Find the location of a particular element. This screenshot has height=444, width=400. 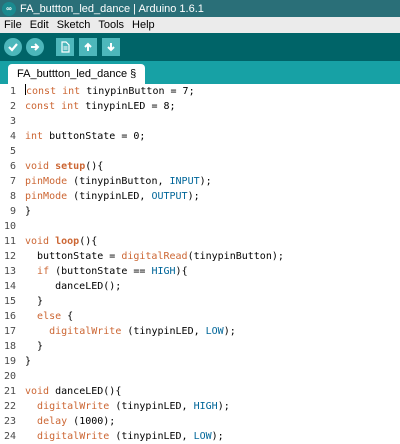

line-number: 11 is located at coordinates (9, 241).